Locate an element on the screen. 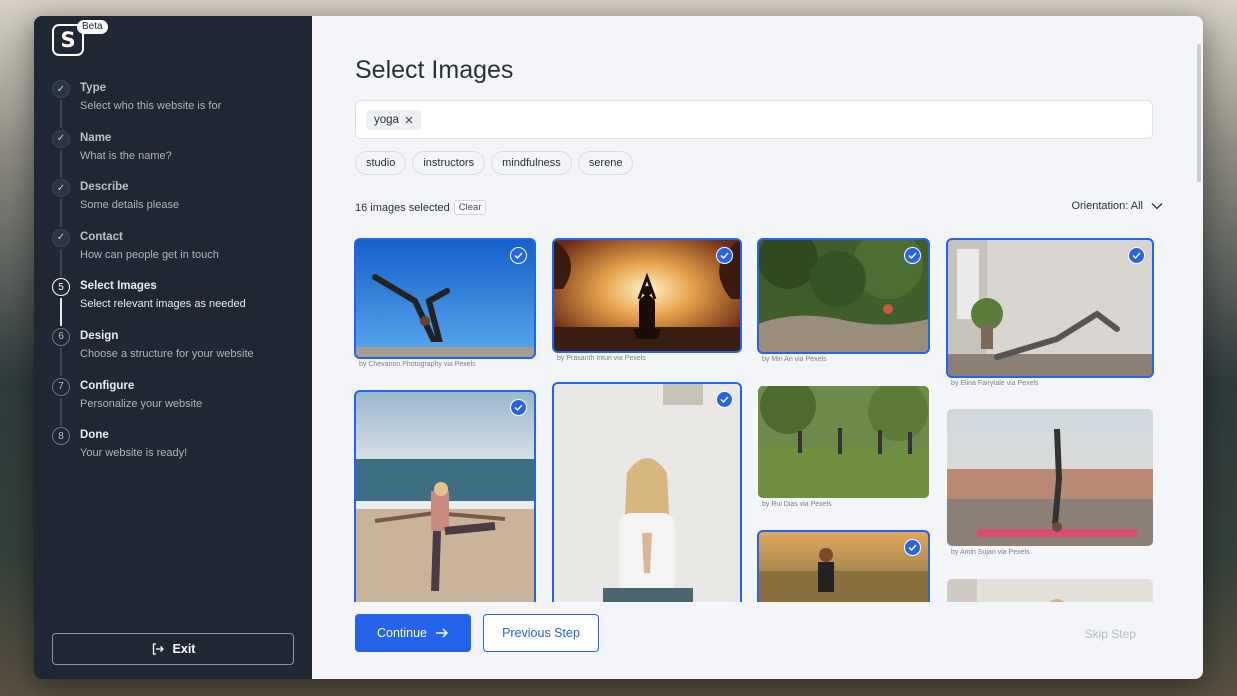 The height and width of the screenshot is (696, 1237). image-card: by Prasanth Inturi via Pexels is located at coordinates (647, 300).